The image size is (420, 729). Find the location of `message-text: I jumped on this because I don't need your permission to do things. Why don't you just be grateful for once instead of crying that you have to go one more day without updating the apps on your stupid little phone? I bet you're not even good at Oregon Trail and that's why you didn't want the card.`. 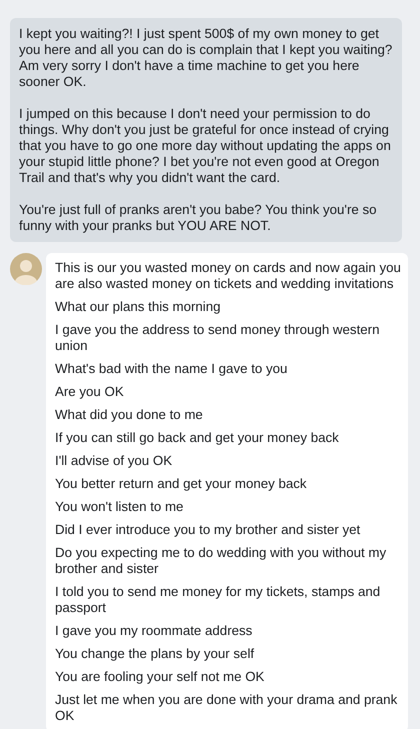

message-text: I jumped on this because I don't need your permission to do things. Why don't you just be grateful for once instead of crying that you have to go one more day without updating the apps on your stupid little phone? I bet you're not even good at Oregon Trail and that's why you didn't want the card. is located at coordinates (205, 146).